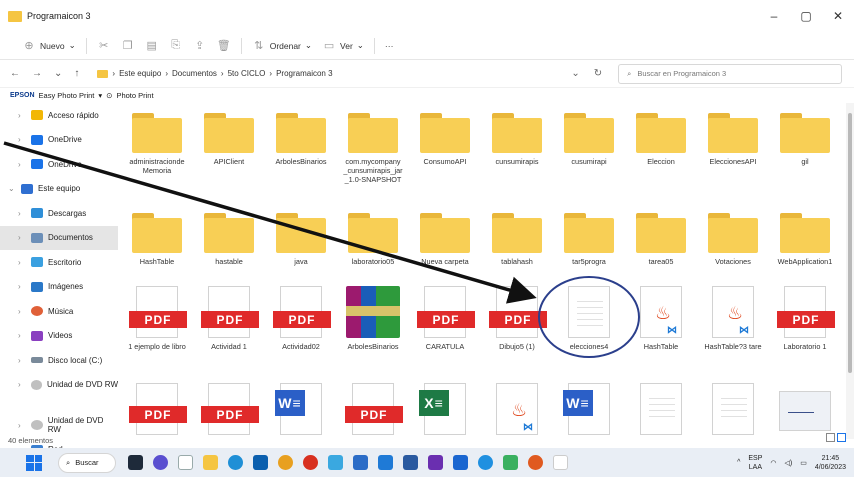 This screenshot has height=477, width=854. Describe the element at coordinates (134, 95) in the screenshot. I see `photo-print-label: Photo Print` at that location.